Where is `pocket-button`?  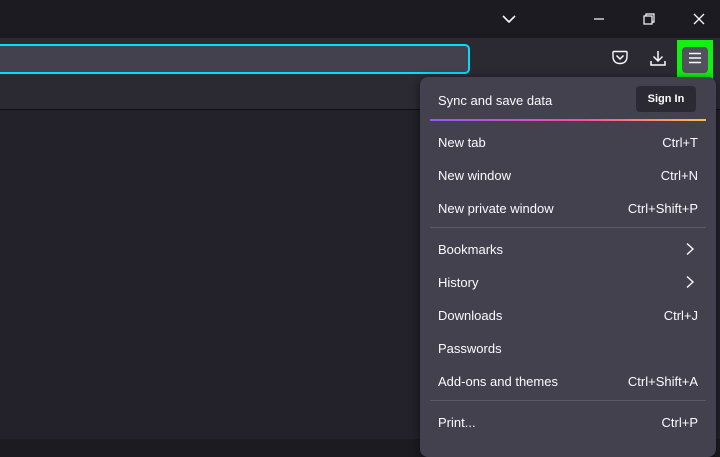
pocket-button is located at coordinates (620, 60).